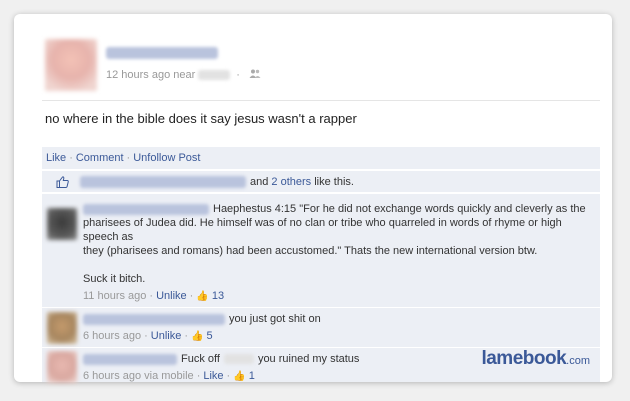  What do you see at coordinates (337, 319) in the screenshot?
I see `comment-text: you just got shit on` at bounding box center [337, 319].